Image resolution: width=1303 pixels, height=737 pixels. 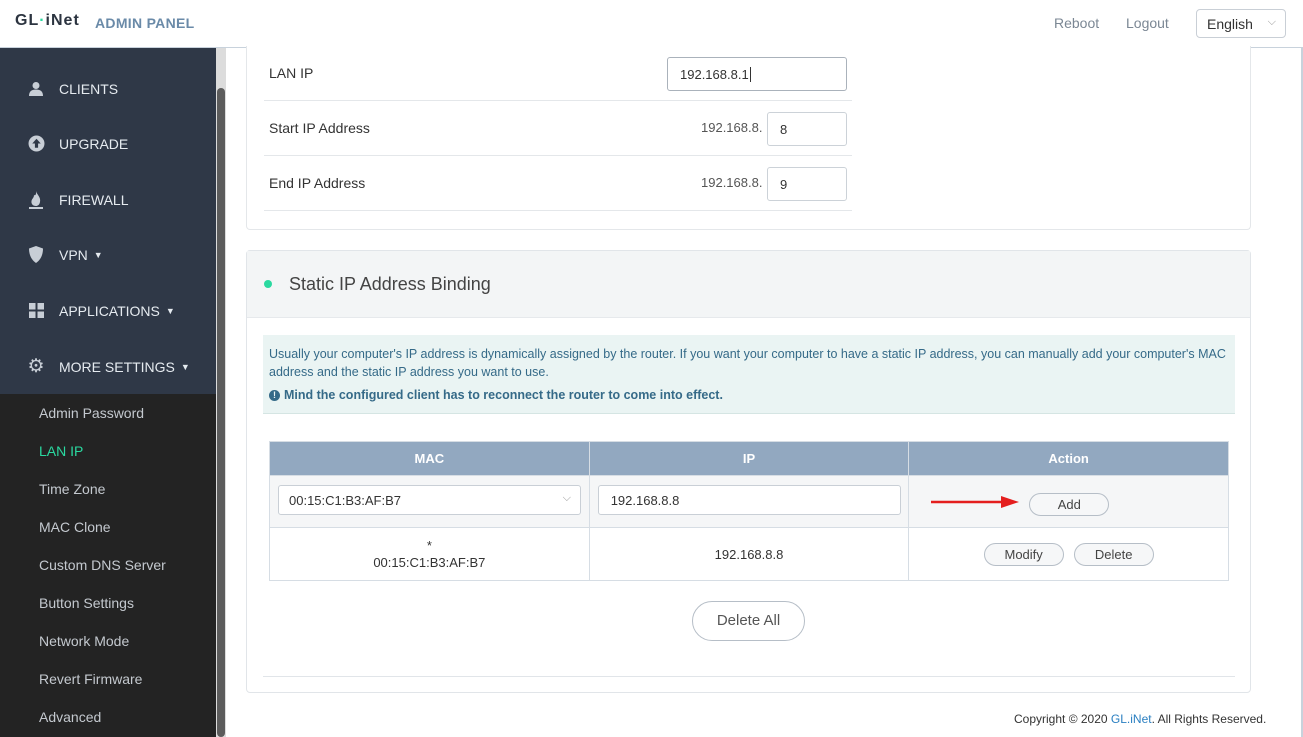 I want to click on sidebar-item-label: VPN, so click(x=73, y=254).